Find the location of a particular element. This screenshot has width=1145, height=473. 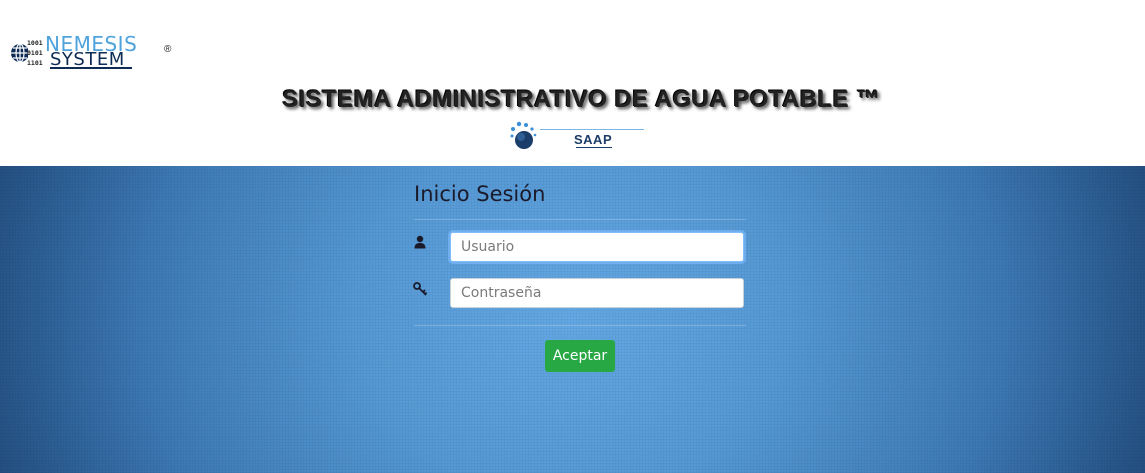

logo-binary-text: 1001 0101 1101 is located at coordinates (35, 53).